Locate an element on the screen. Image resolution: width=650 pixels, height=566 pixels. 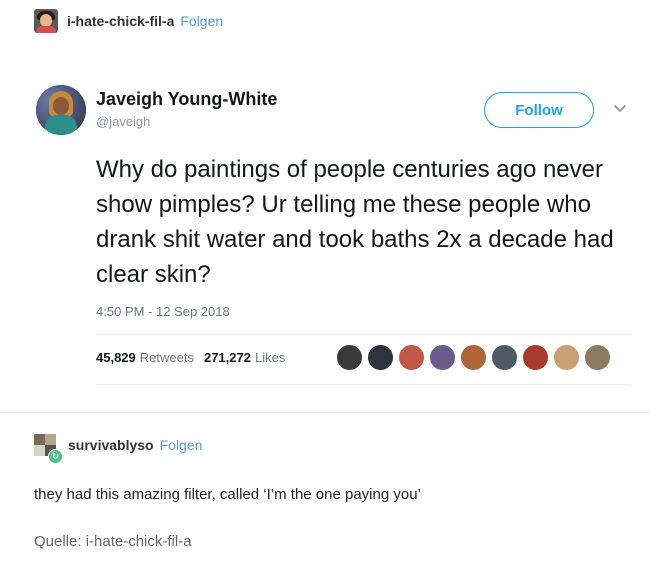
reblog-header: ↻ survivablyso Folgen is located at coordinates (118, 447).